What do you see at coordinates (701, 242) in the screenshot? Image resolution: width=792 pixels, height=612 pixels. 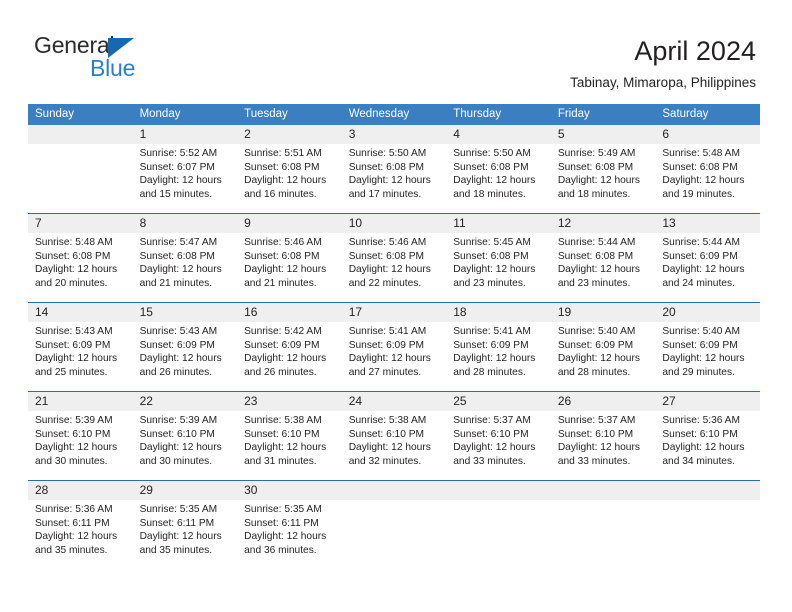 I see `day-detail-line: Sunrise: 5:44 AM` at bounding box center [701, 242].